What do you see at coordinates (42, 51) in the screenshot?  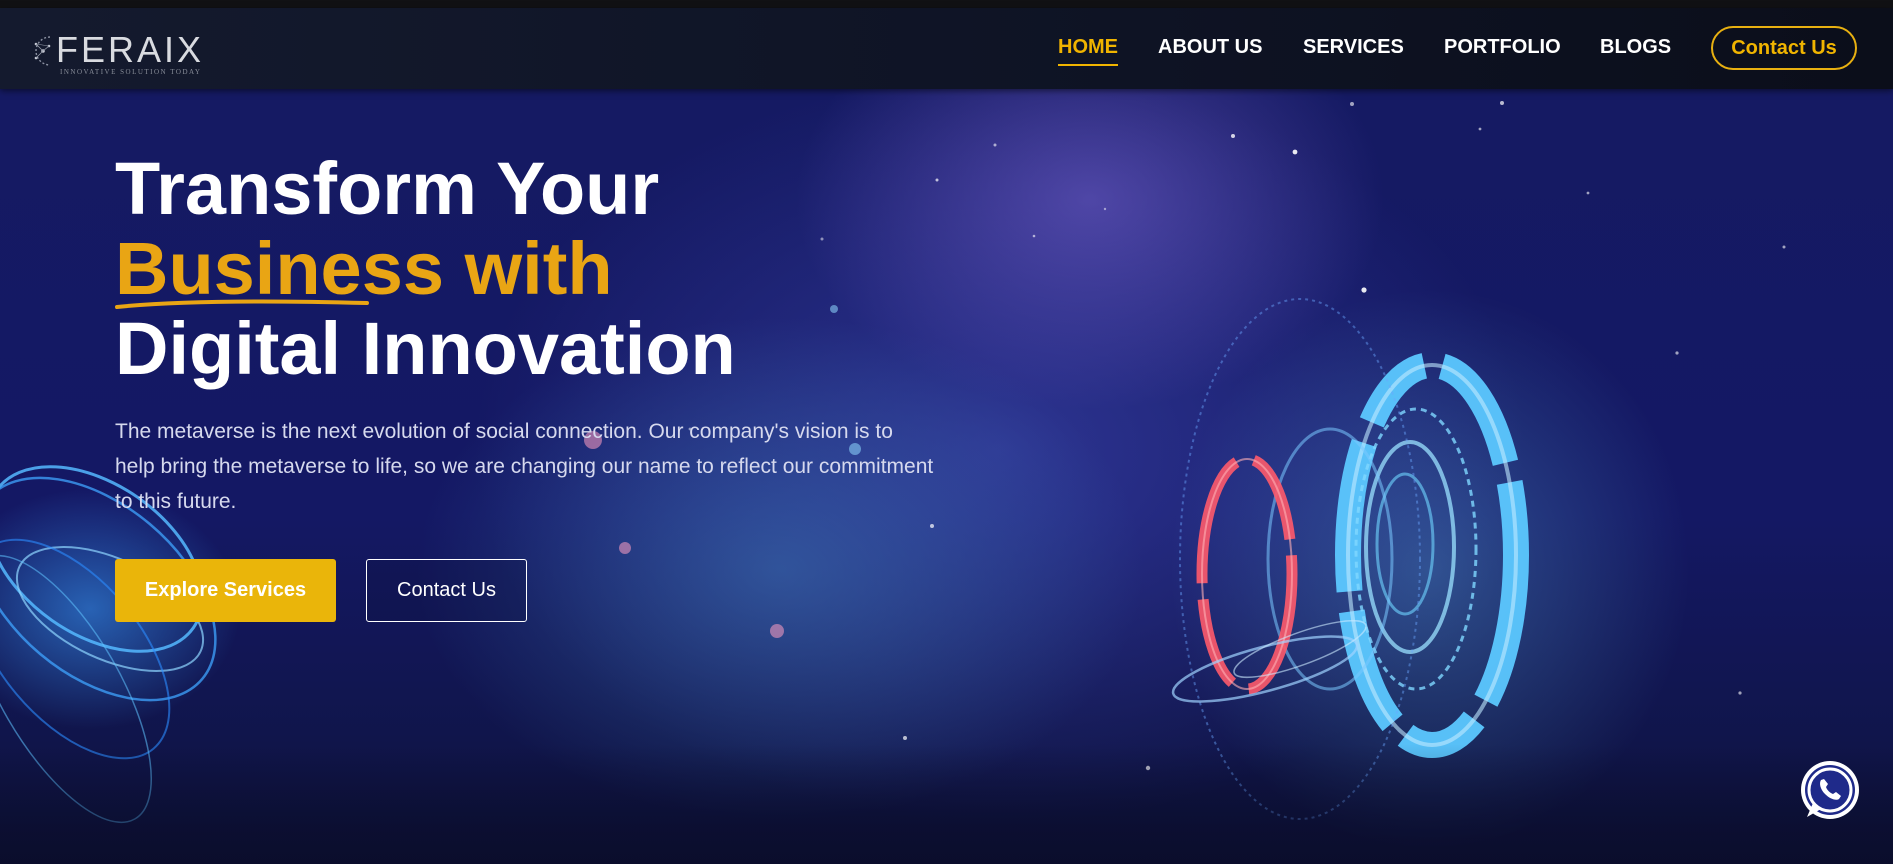 I see `feraix-logo-icon` at bounding box center [42, 51].